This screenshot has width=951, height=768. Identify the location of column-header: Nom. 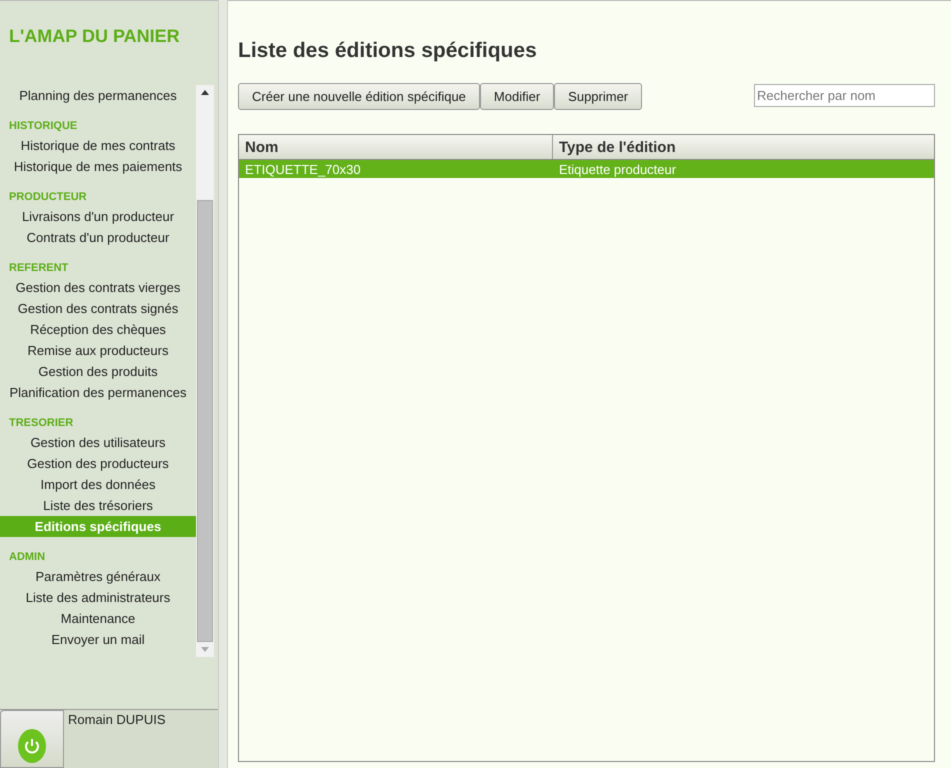
(396, 147).